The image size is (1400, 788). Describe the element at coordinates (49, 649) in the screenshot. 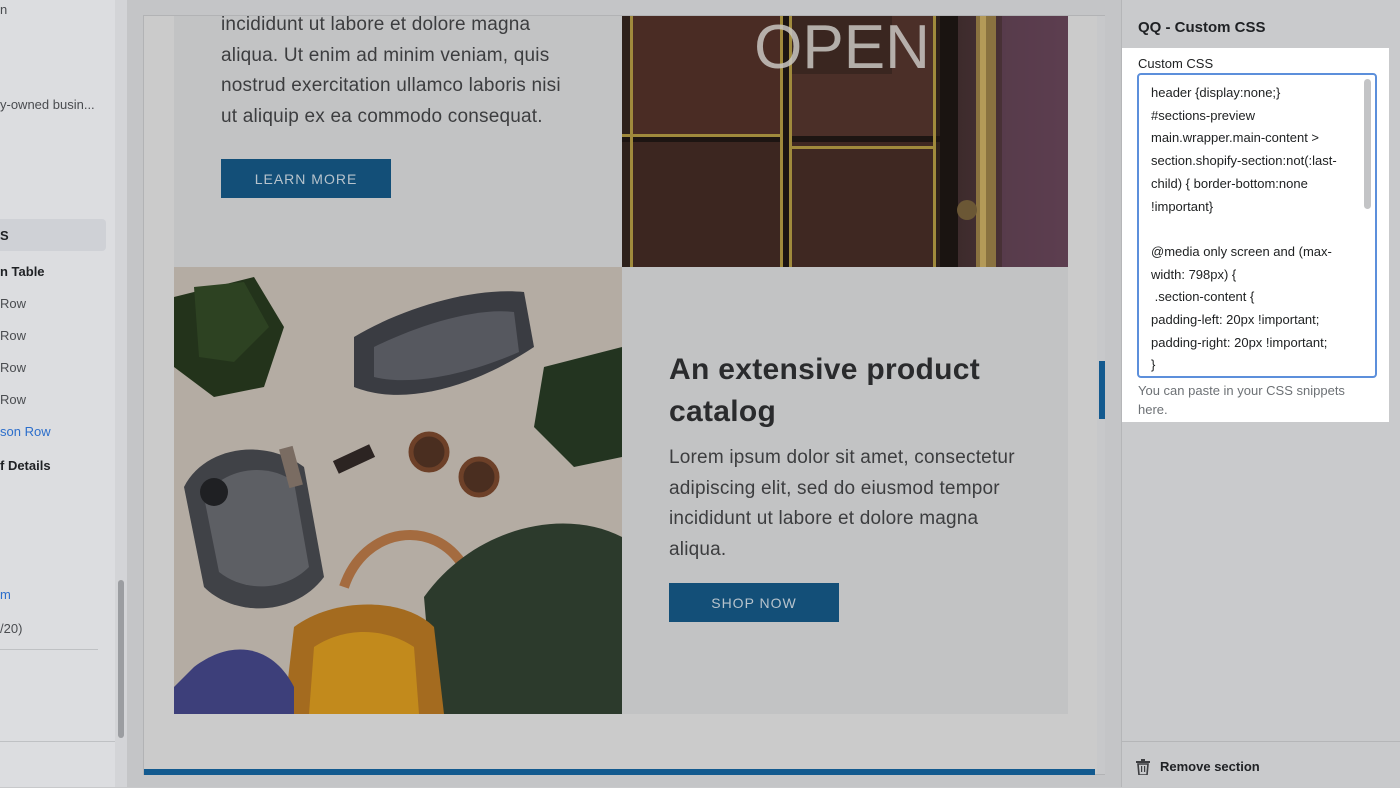

I see `sidebar-divider` at that location.